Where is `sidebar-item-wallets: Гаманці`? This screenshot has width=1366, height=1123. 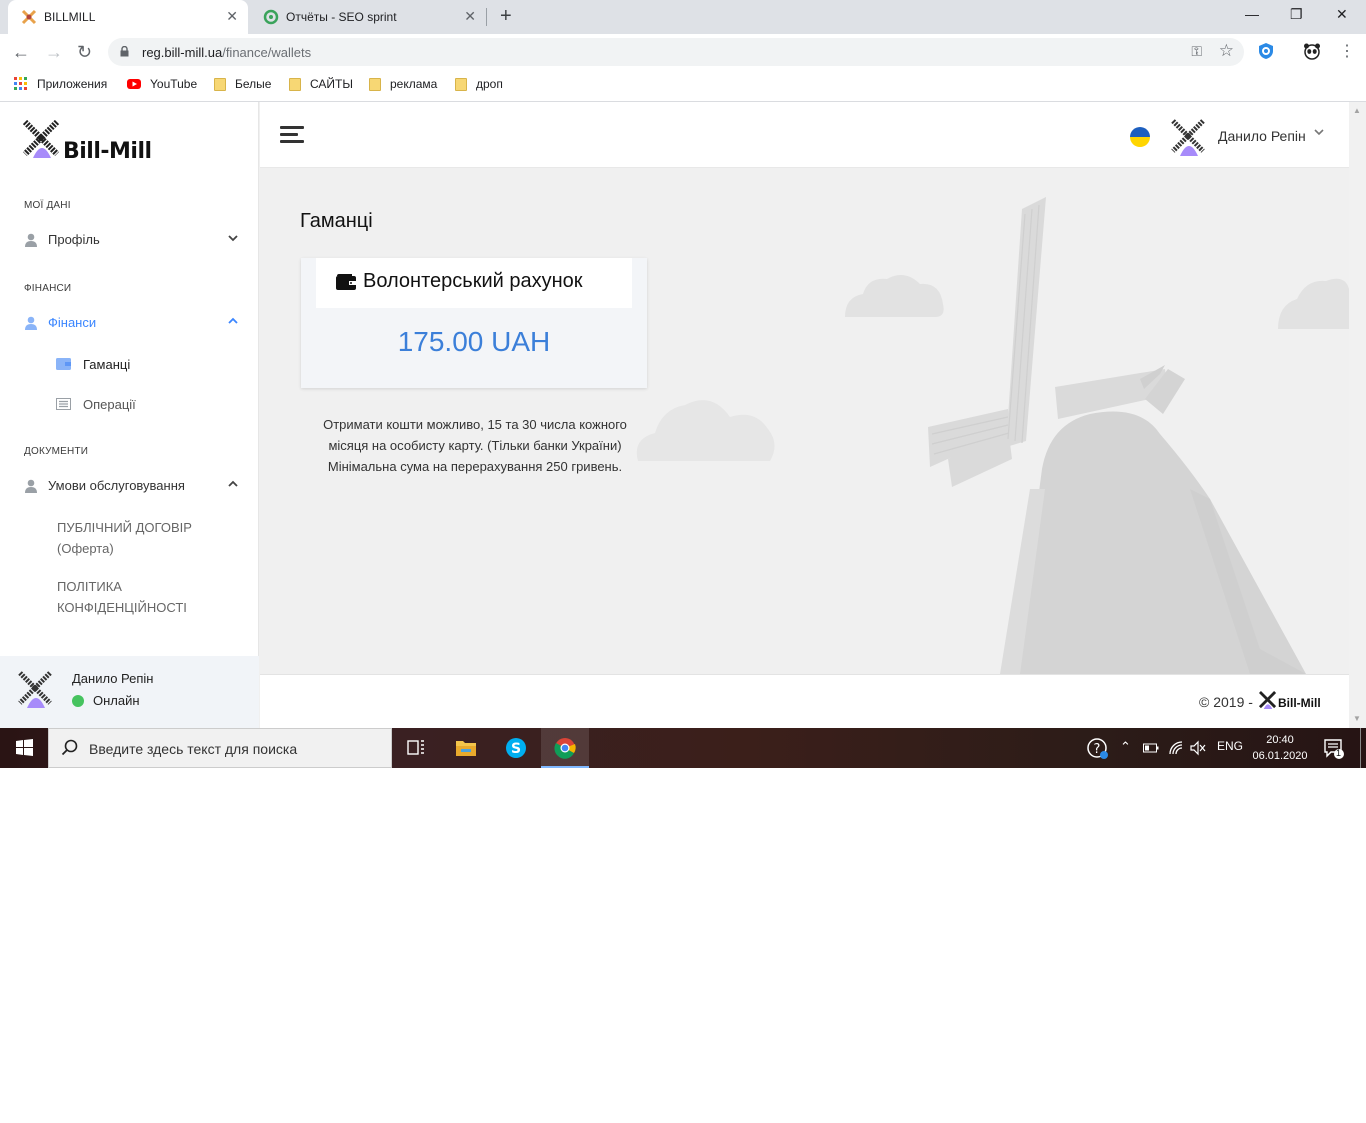
sidebar-item-wallets: Гаманці is located at coordinates (146, 367).